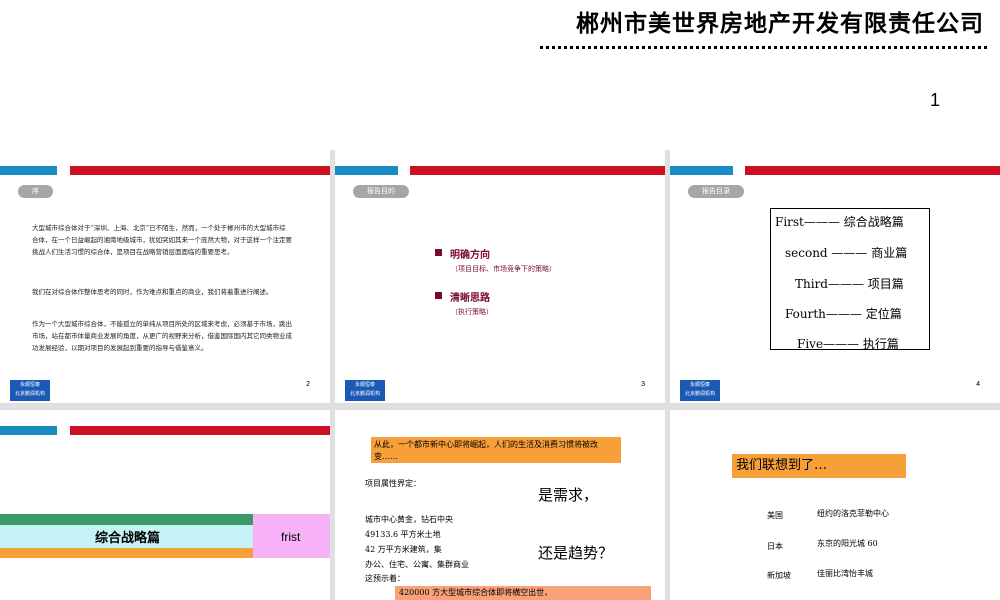 The image size is (1000, 600). What do you see at coordinates (128, 538) in the screenshot?
I see `section-title: 综合战略篇` at bounding box center [128, 538].